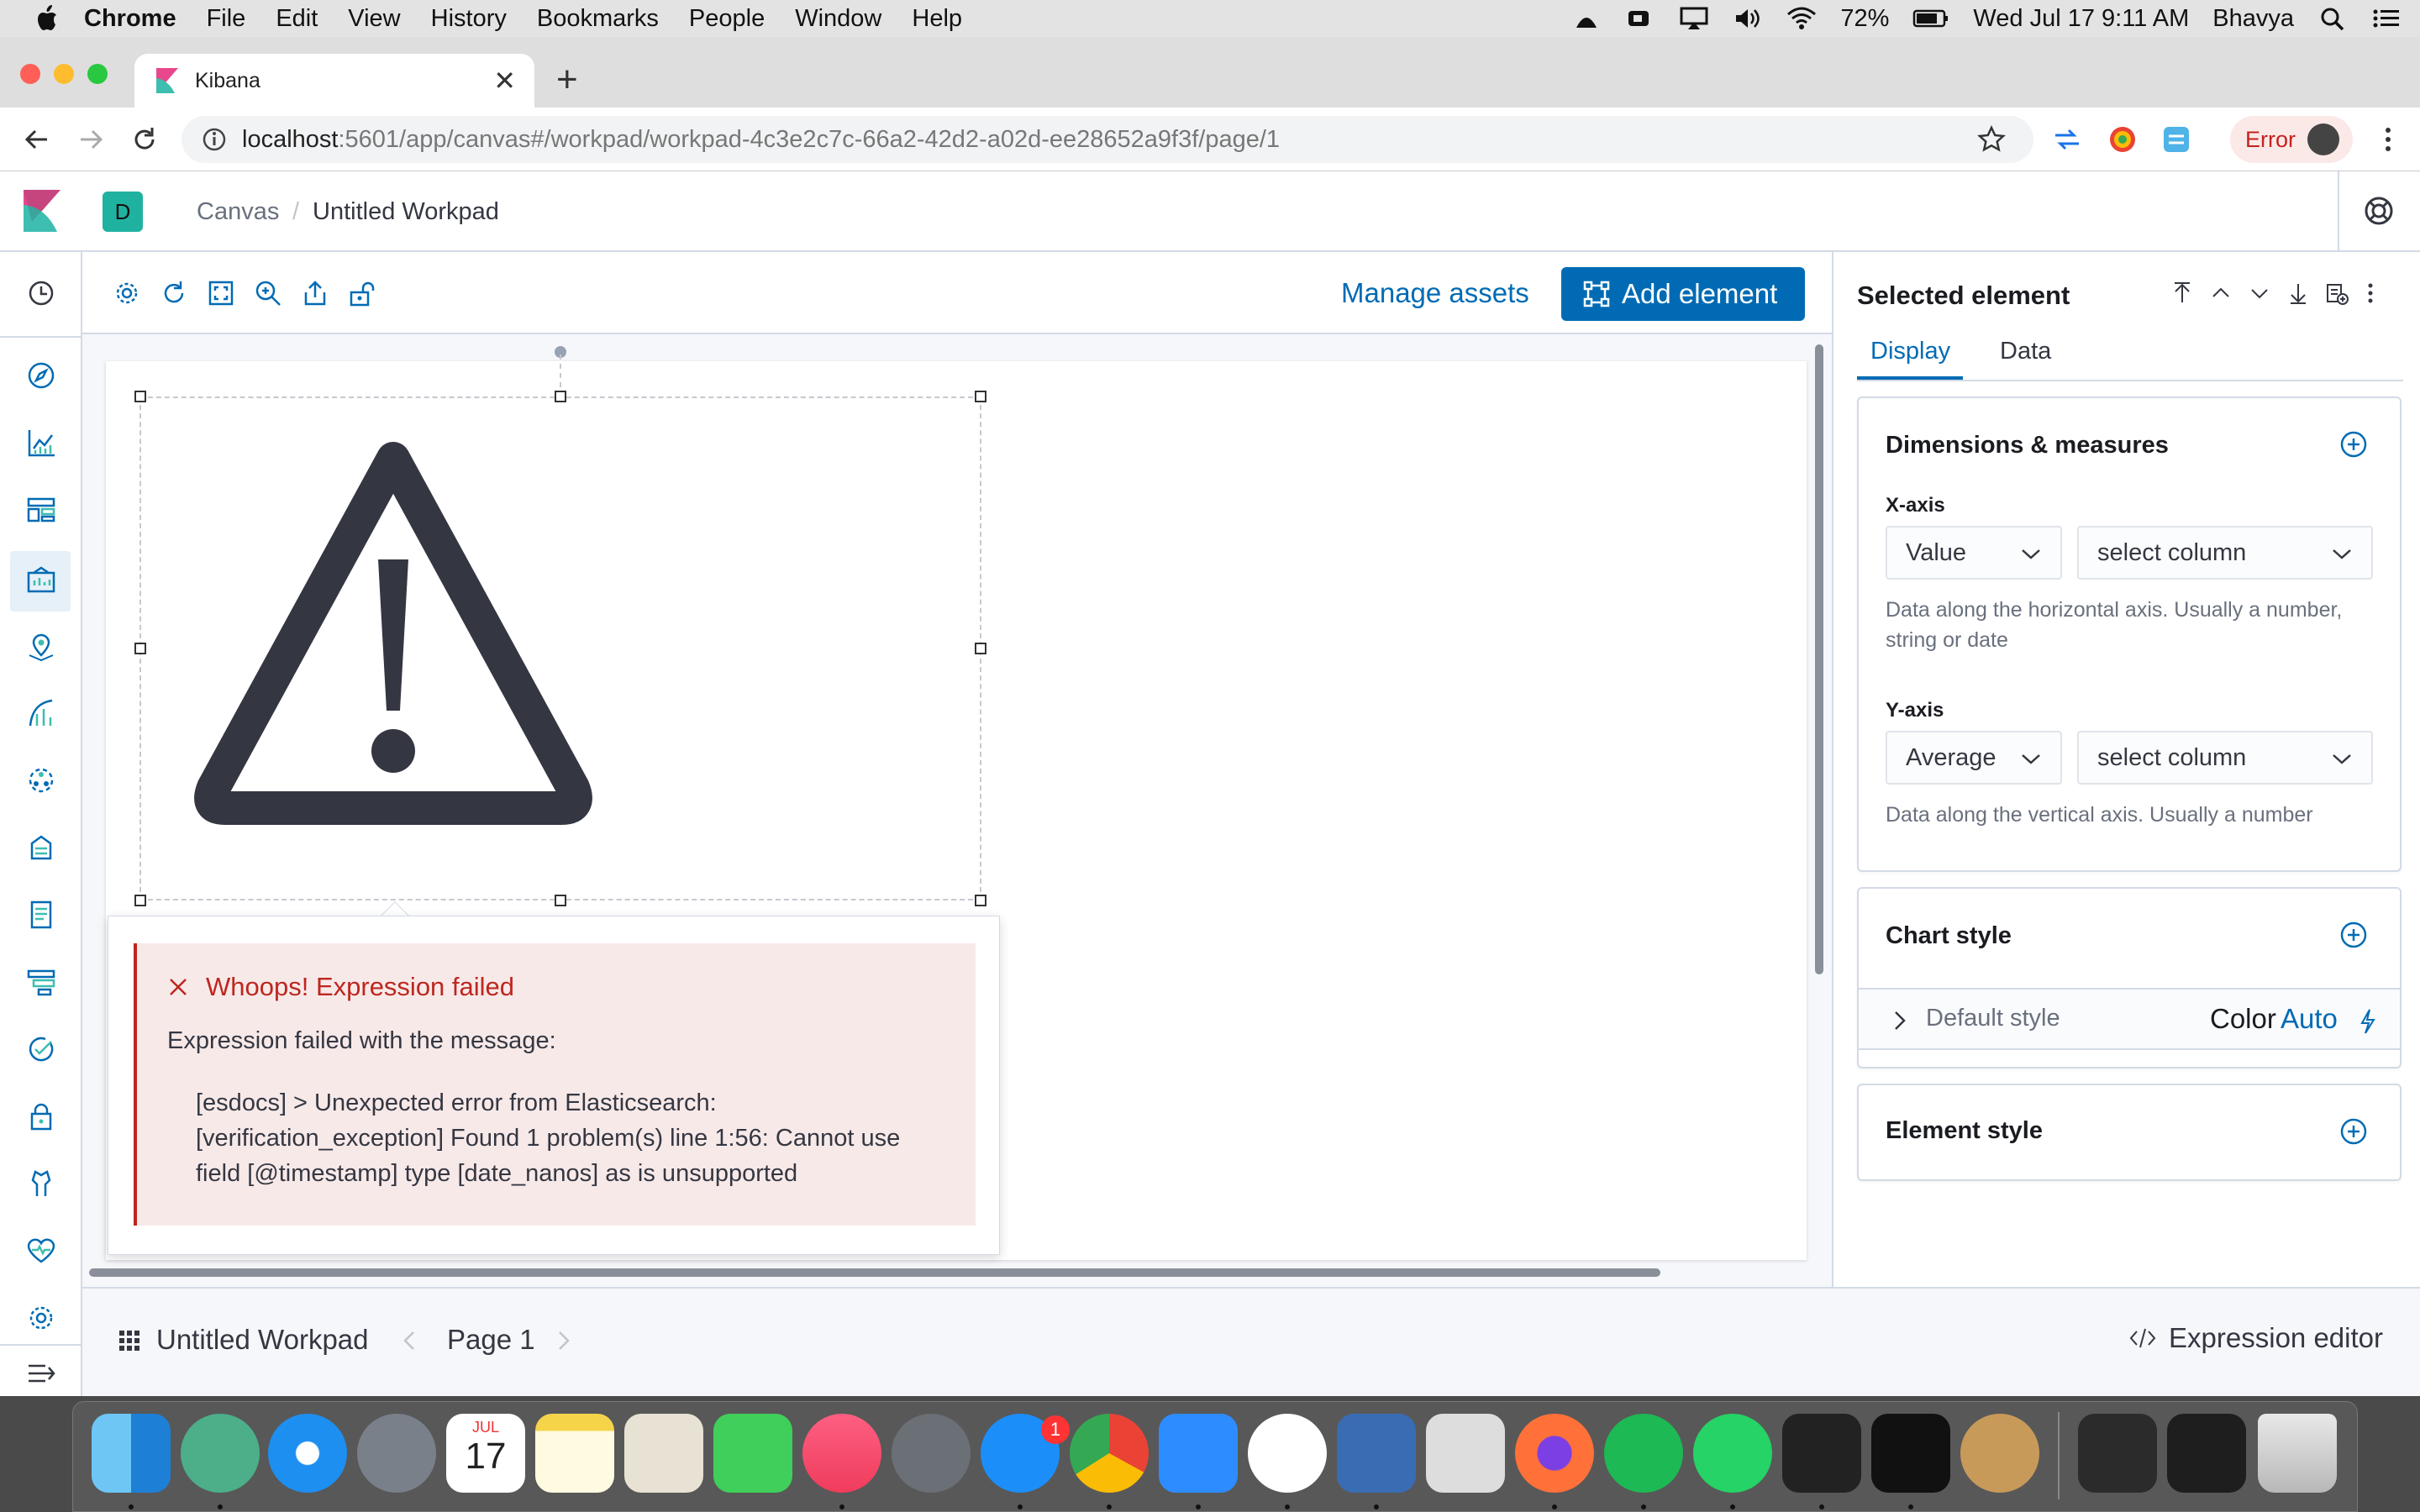  Describe the element at coordinates (41, 1373) in the screenshot. I see `collapse-nav-icon` at that location.